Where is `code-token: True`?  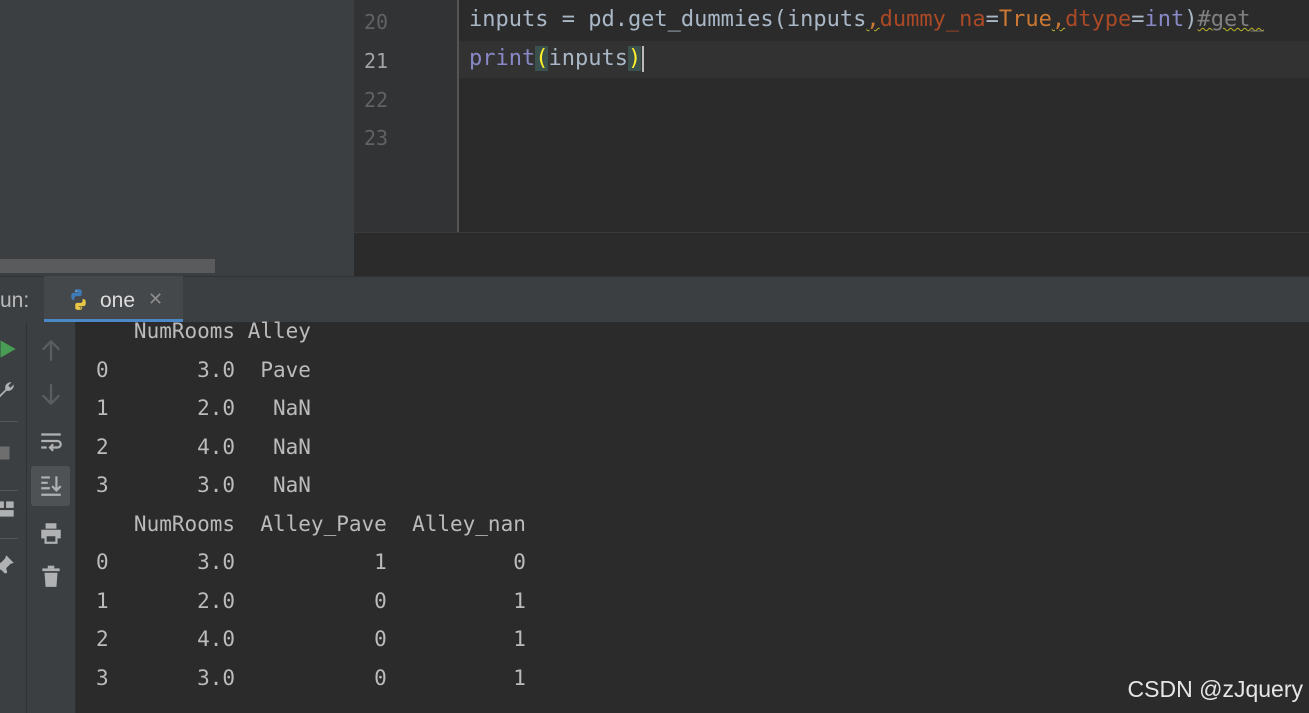
code-token: True is located at coordinates (1025, 19).